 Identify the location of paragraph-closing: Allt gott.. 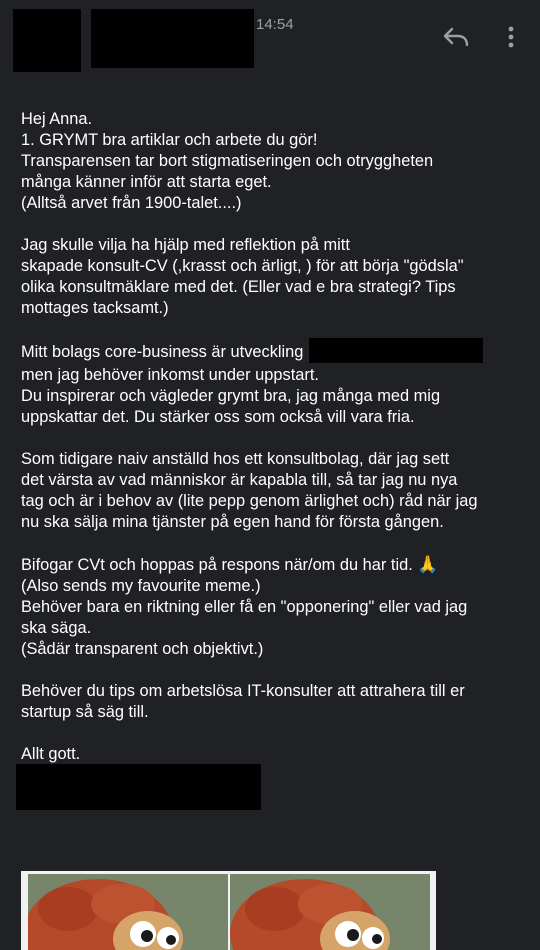
(273, 754).